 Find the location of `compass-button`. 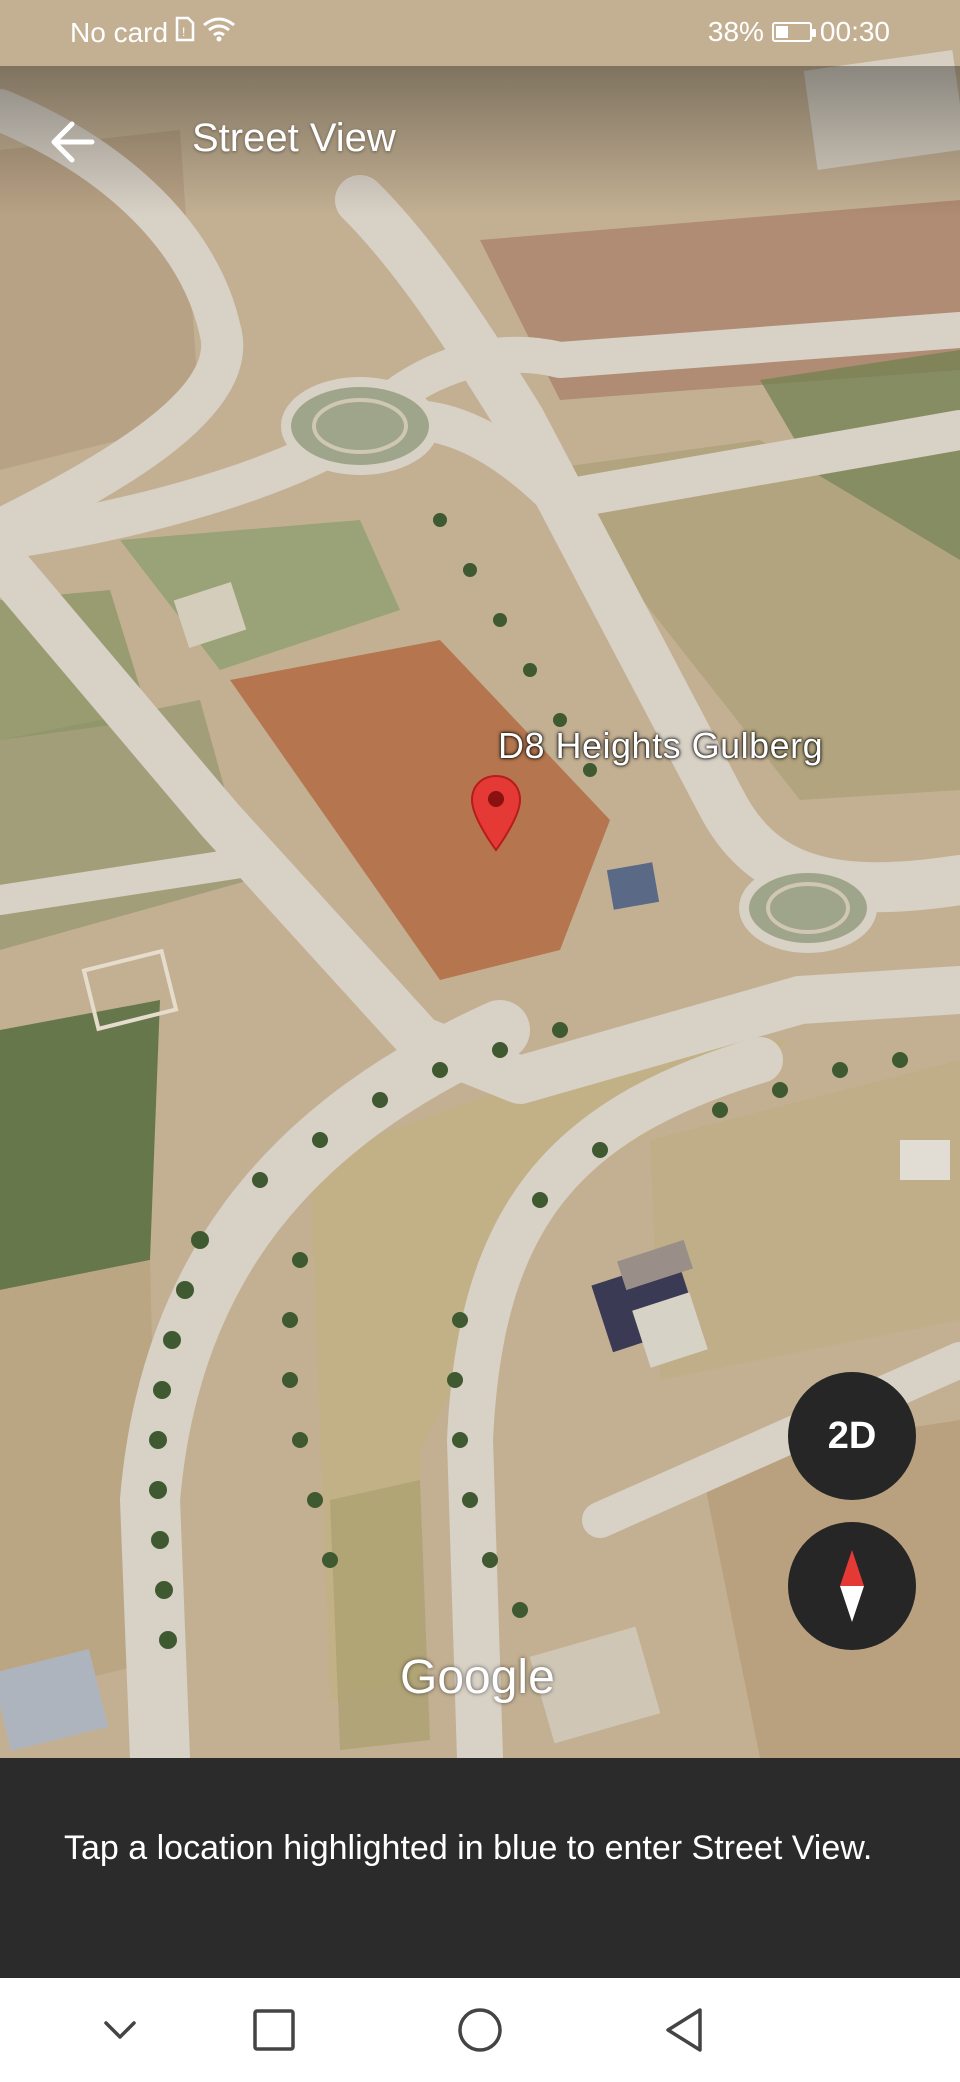

compass-button is located at coordinates (852, 1586).